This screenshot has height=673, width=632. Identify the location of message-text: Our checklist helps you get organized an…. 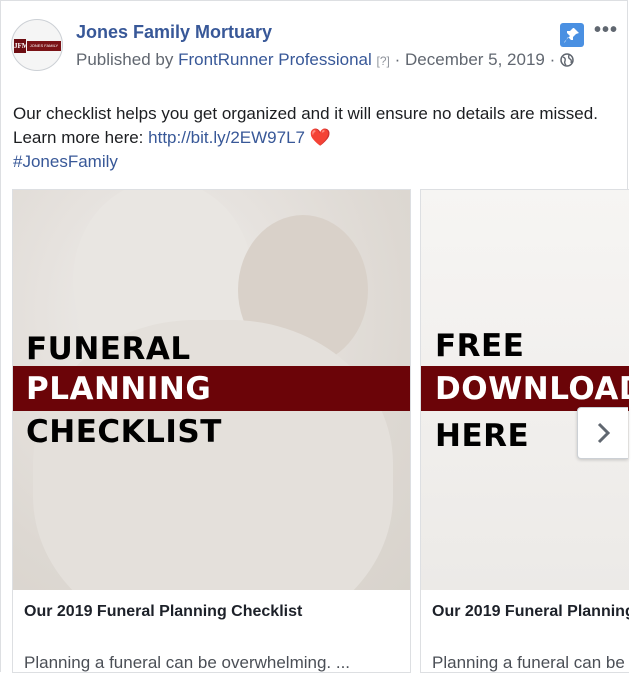
(305, 125).